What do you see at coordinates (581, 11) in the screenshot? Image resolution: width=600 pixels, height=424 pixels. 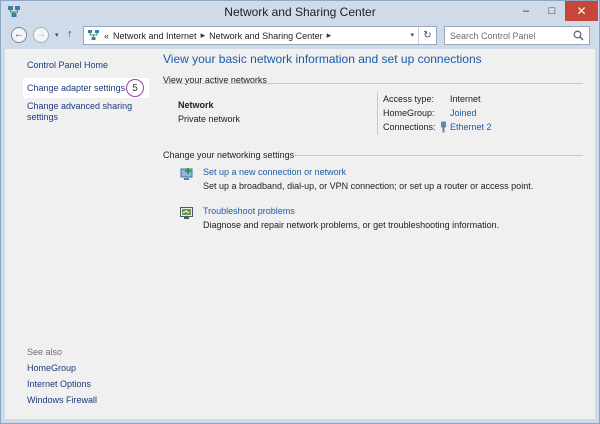 I see `close-button: ✕` at bounding box center [581, 11].